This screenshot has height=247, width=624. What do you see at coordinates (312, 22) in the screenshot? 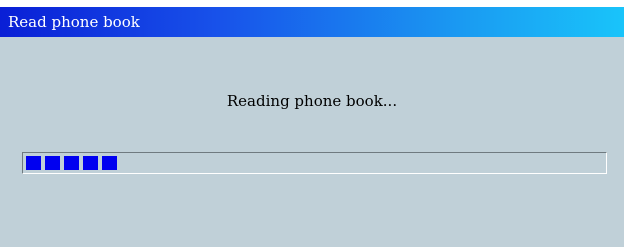
I see `title-bar: Read phone book` at bounding box center [312, 22].